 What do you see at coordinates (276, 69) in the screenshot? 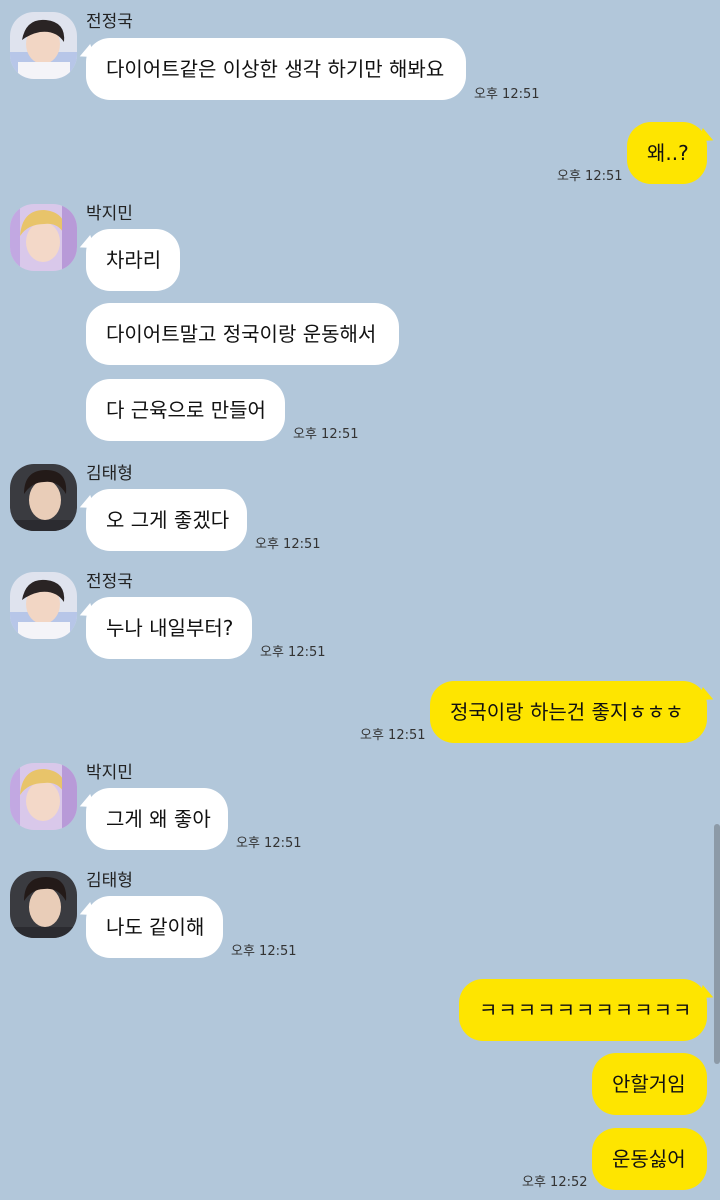
I see `message-bubble: 다이어트같은 이상한 생각 하기만 해봐요` at bounding box center [276, 69].